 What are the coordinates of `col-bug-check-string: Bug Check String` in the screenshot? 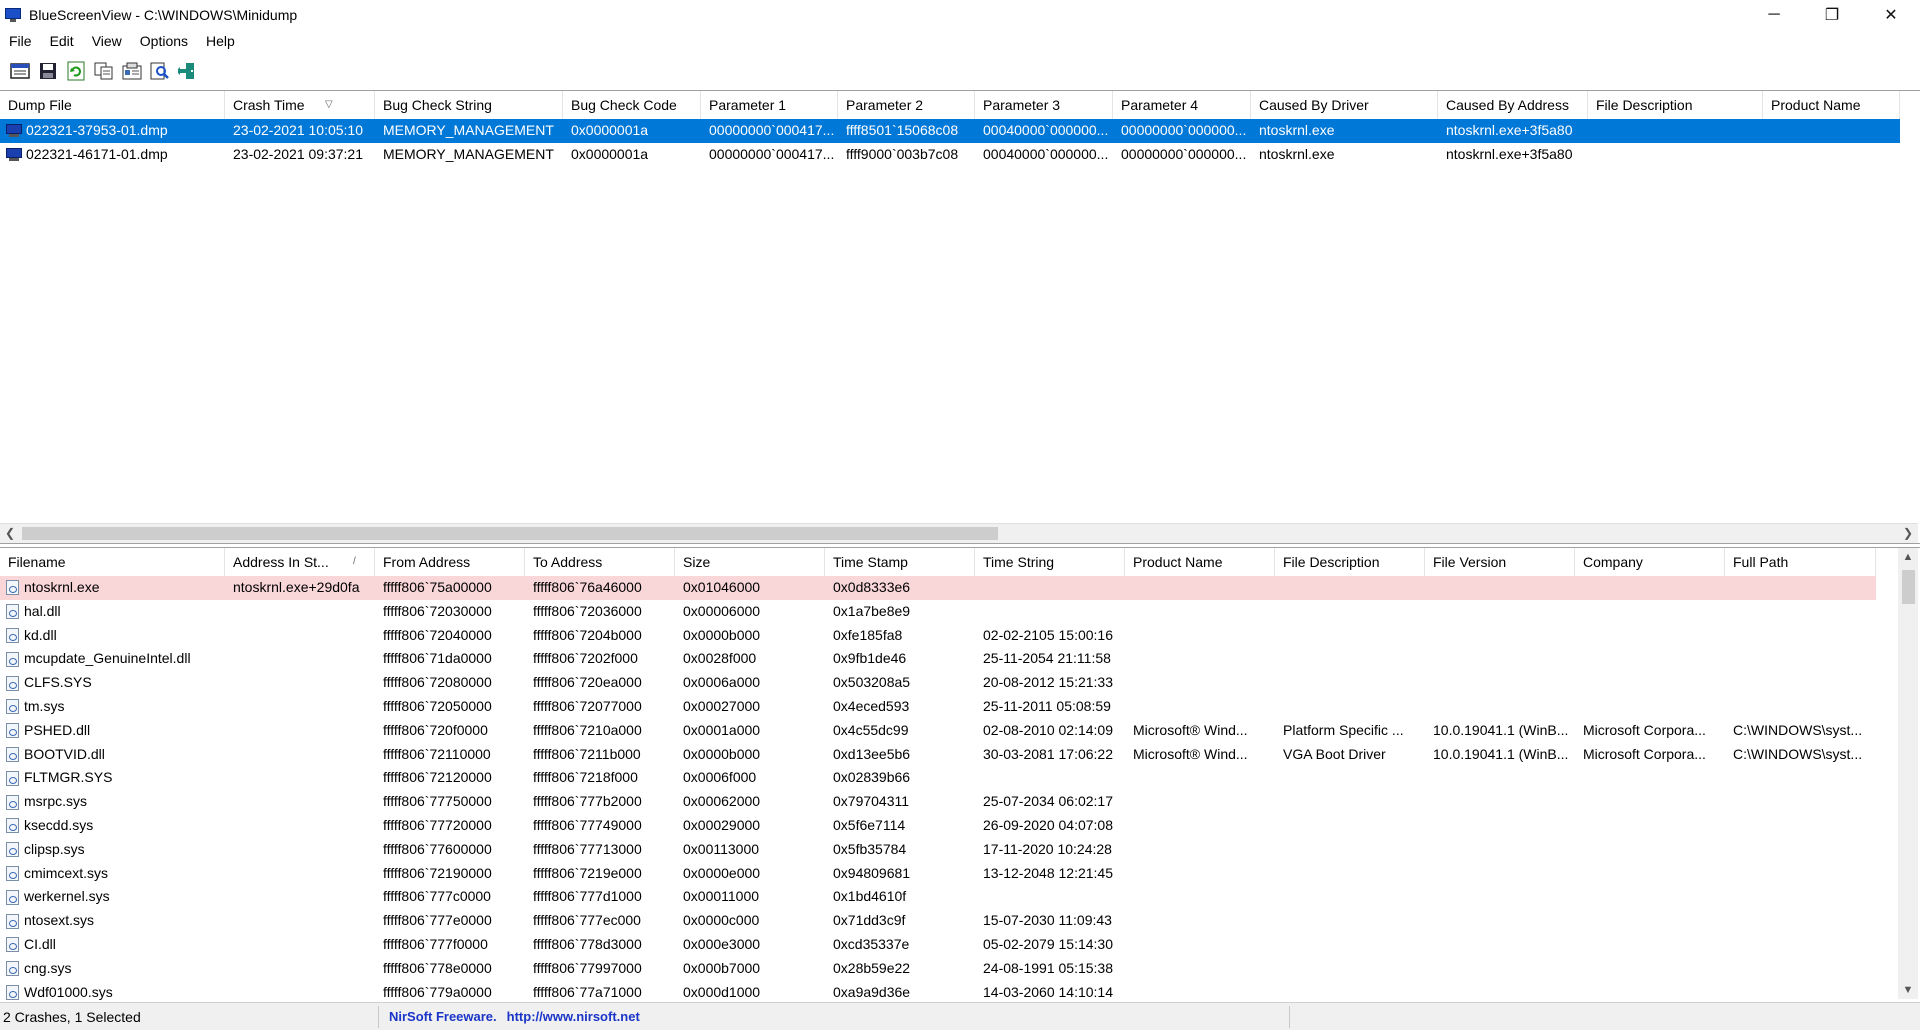 It's located at (469, 105).